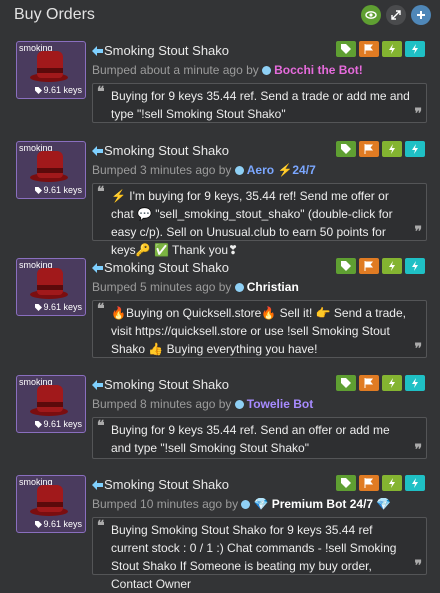 Image resolution: width=440 pixels, height=593 pixels. I want to click on bump-text: Bumped 10 minutes ago by, so click(165, 504).